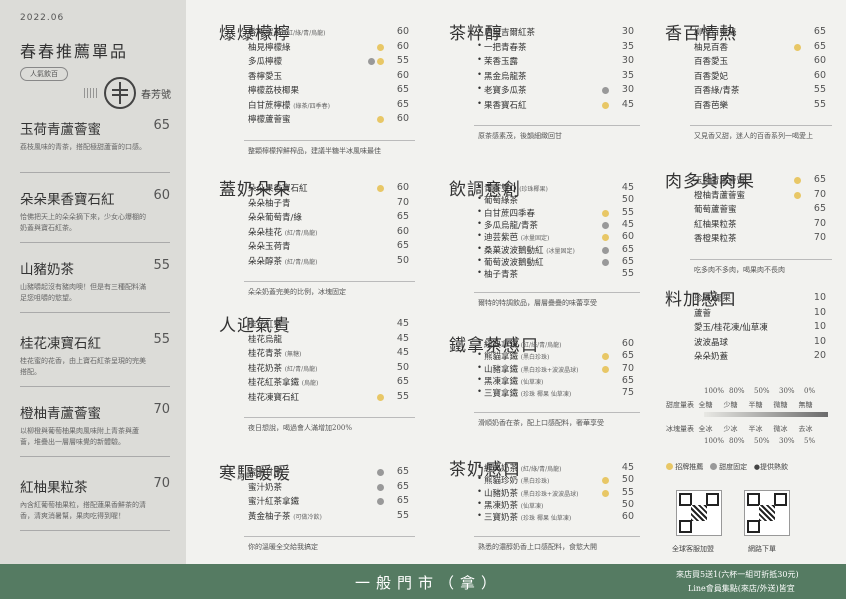 The image size is (846, 599). I want to click on menu-item-name: 柳橙百香綠, so click(715, 33).